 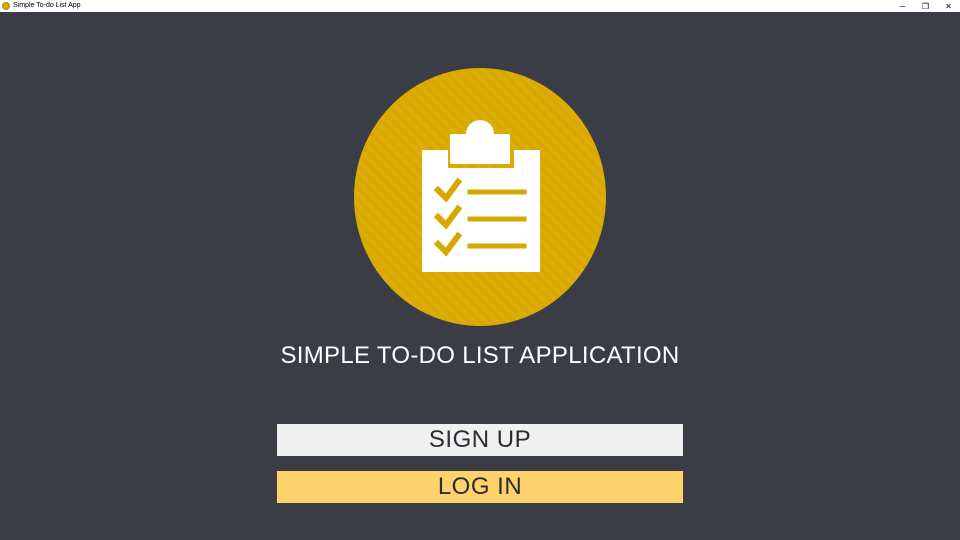 I want to click on window-title: Simple To-do List App, so click(x=47, y=5).